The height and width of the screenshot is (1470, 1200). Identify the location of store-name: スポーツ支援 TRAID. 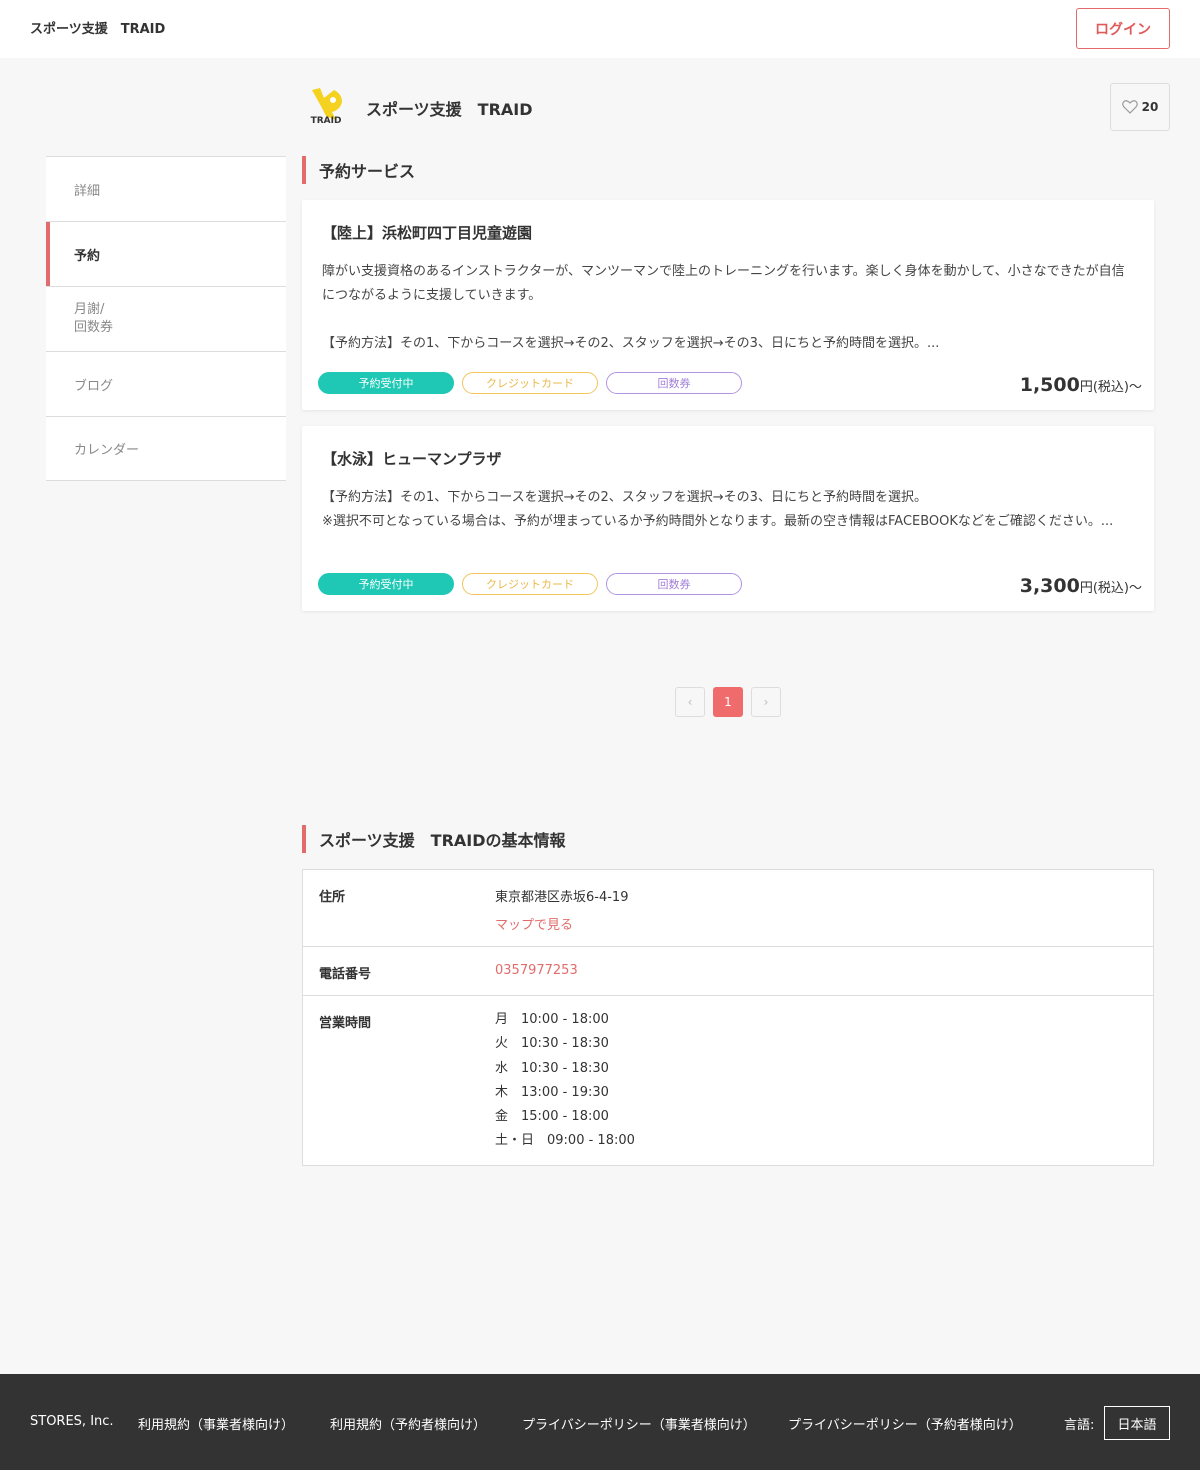
(449, 109).